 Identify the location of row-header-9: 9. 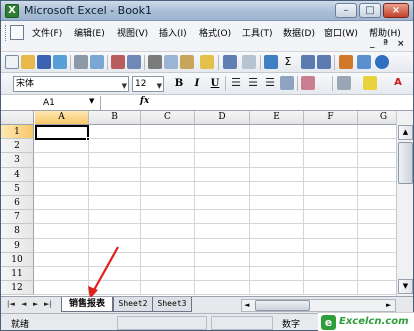
(17, 245).